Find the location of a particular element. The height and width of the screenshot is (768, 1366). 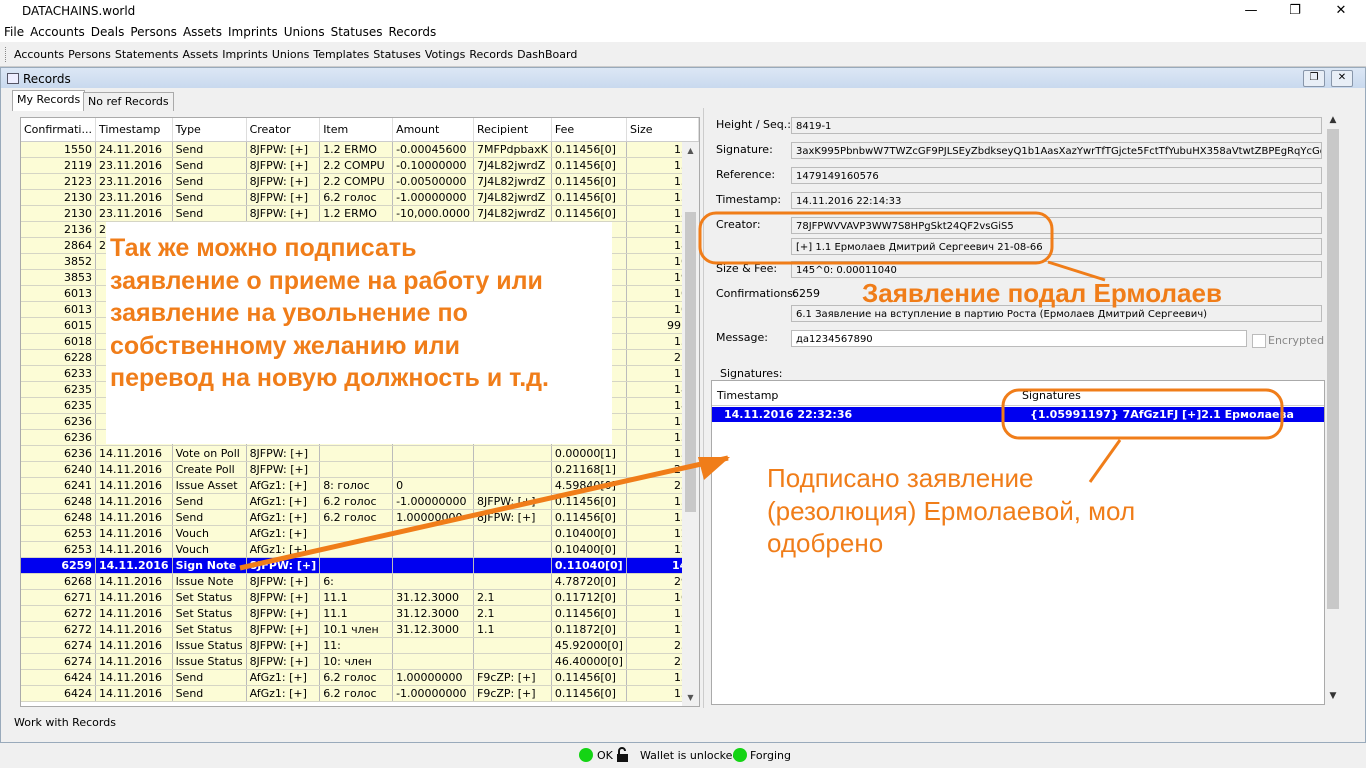

table-cell: 6.2 голос is located at coordinates (356, 693).